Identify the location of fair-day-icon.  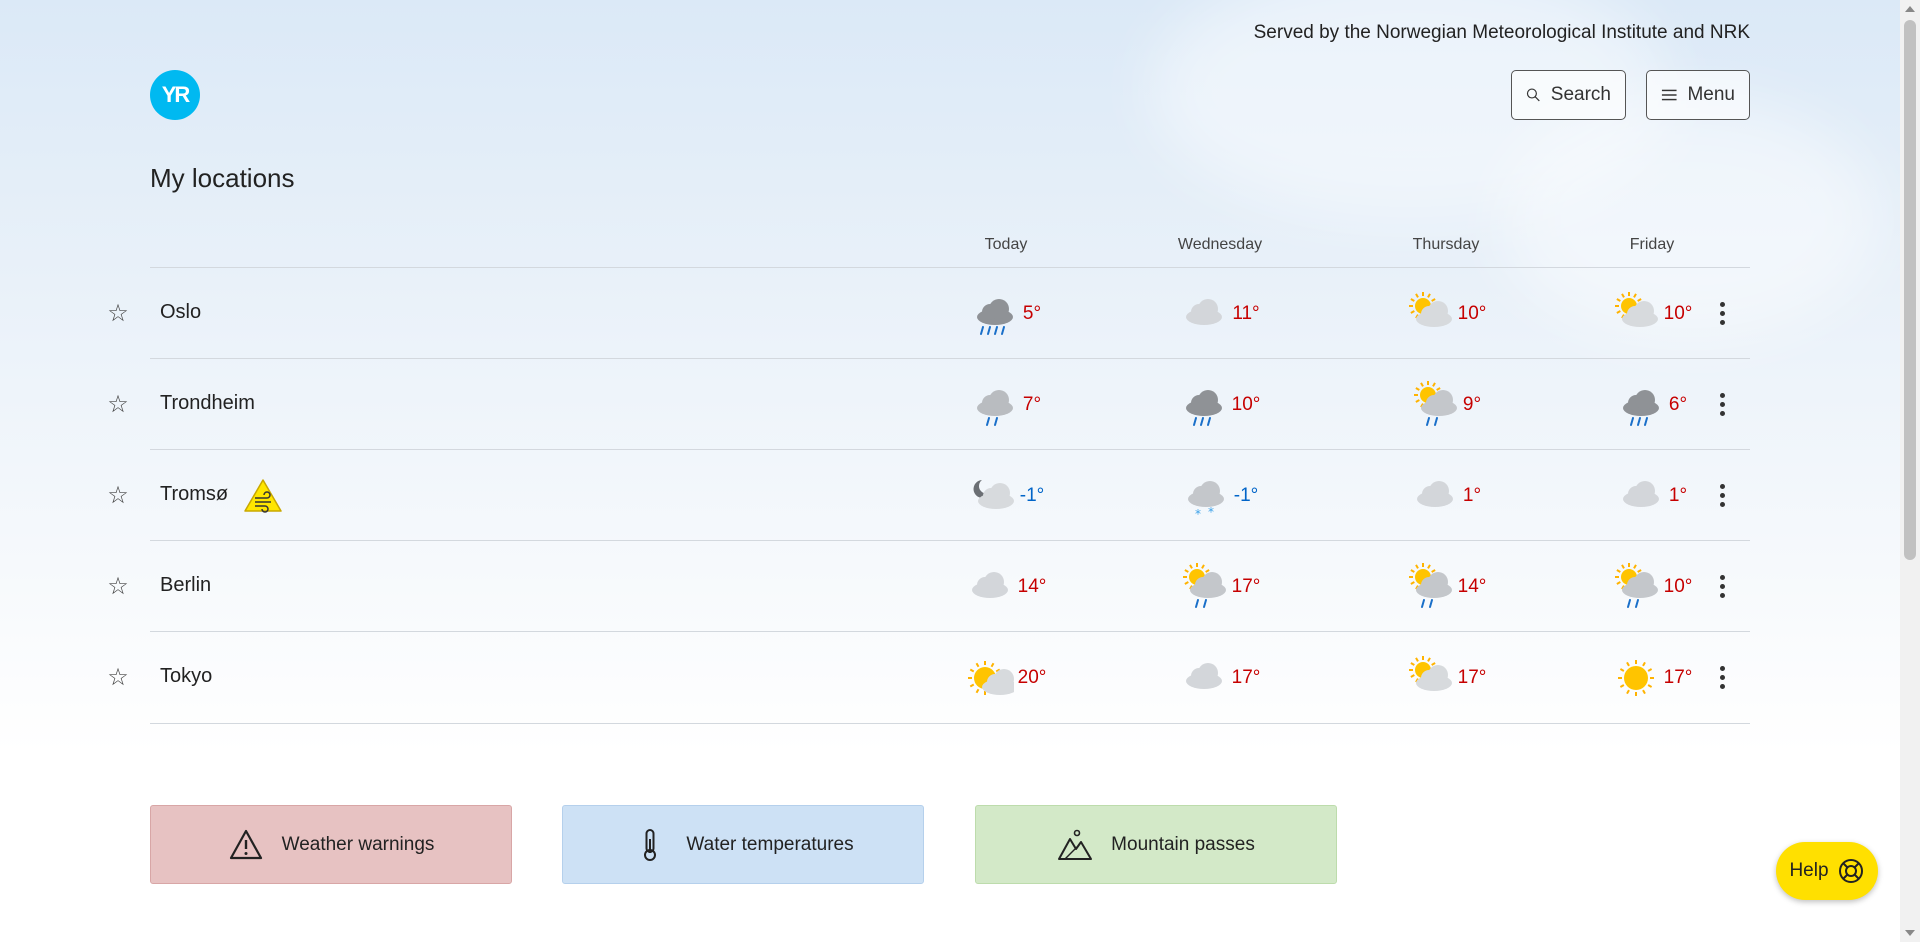
(990, 678).